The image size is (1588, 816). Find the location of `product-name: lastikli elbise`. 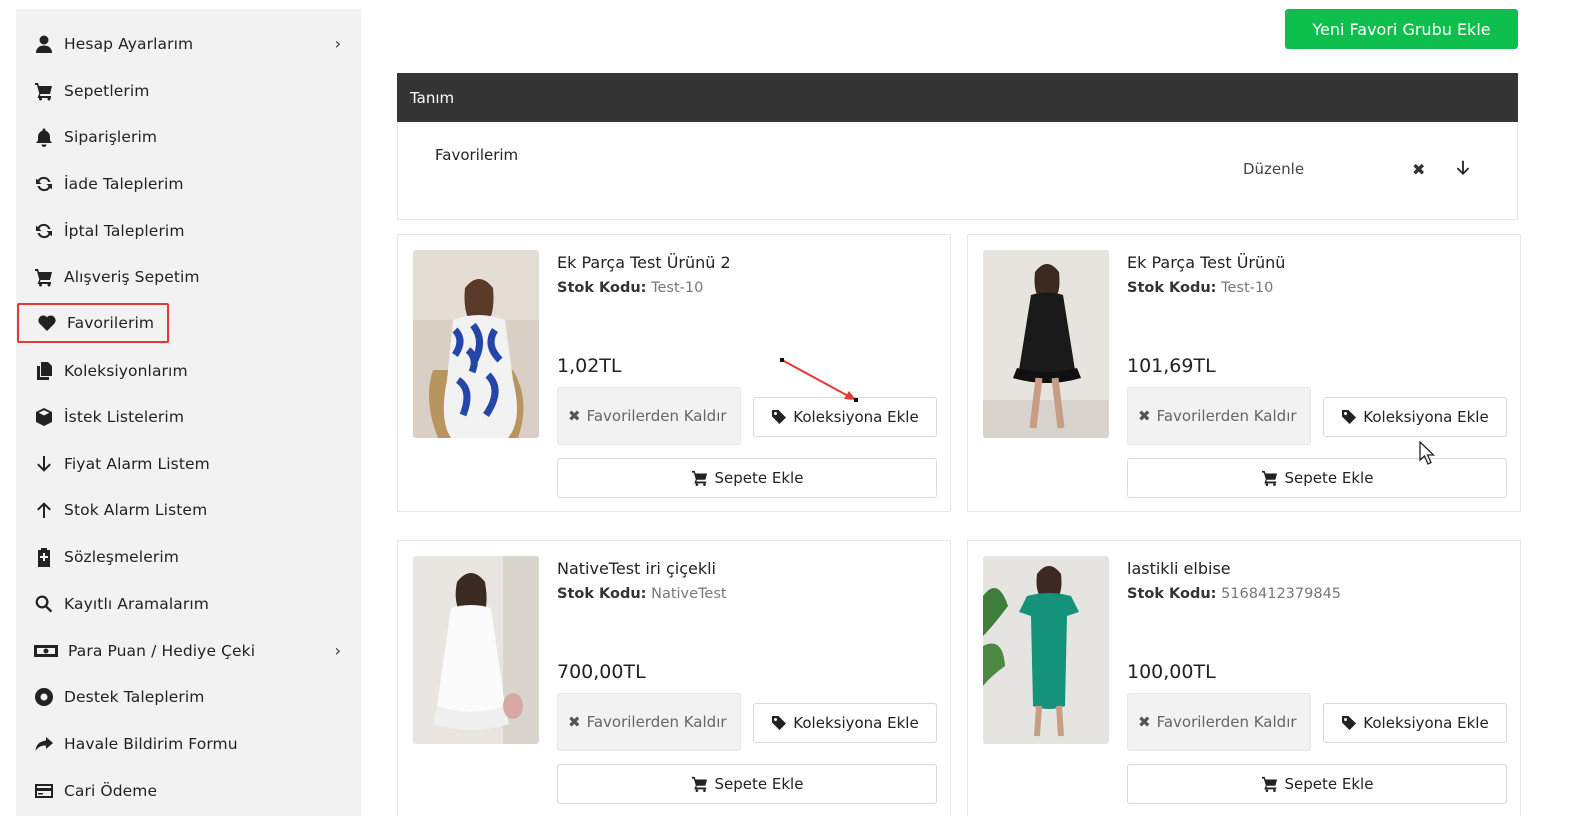

product-name: lastikli elbise is located at coordinates (1179, 568).